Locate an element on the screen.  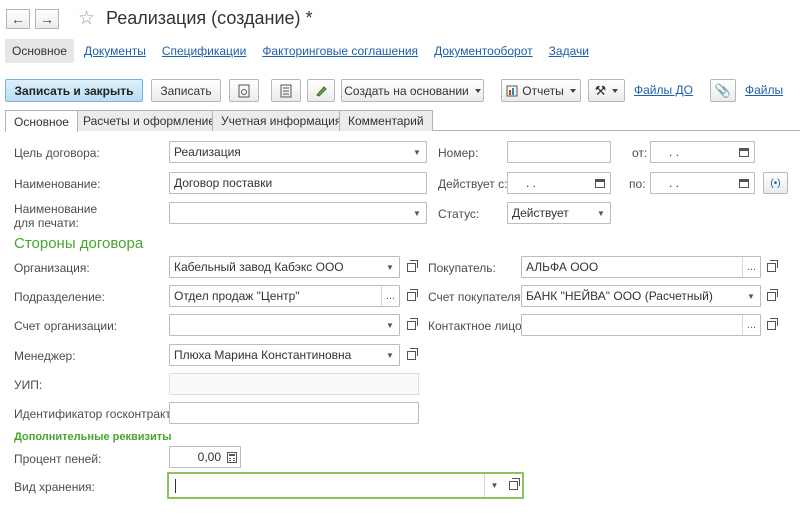
tab-comment: Комментарий is located at coordinates (386, 120).